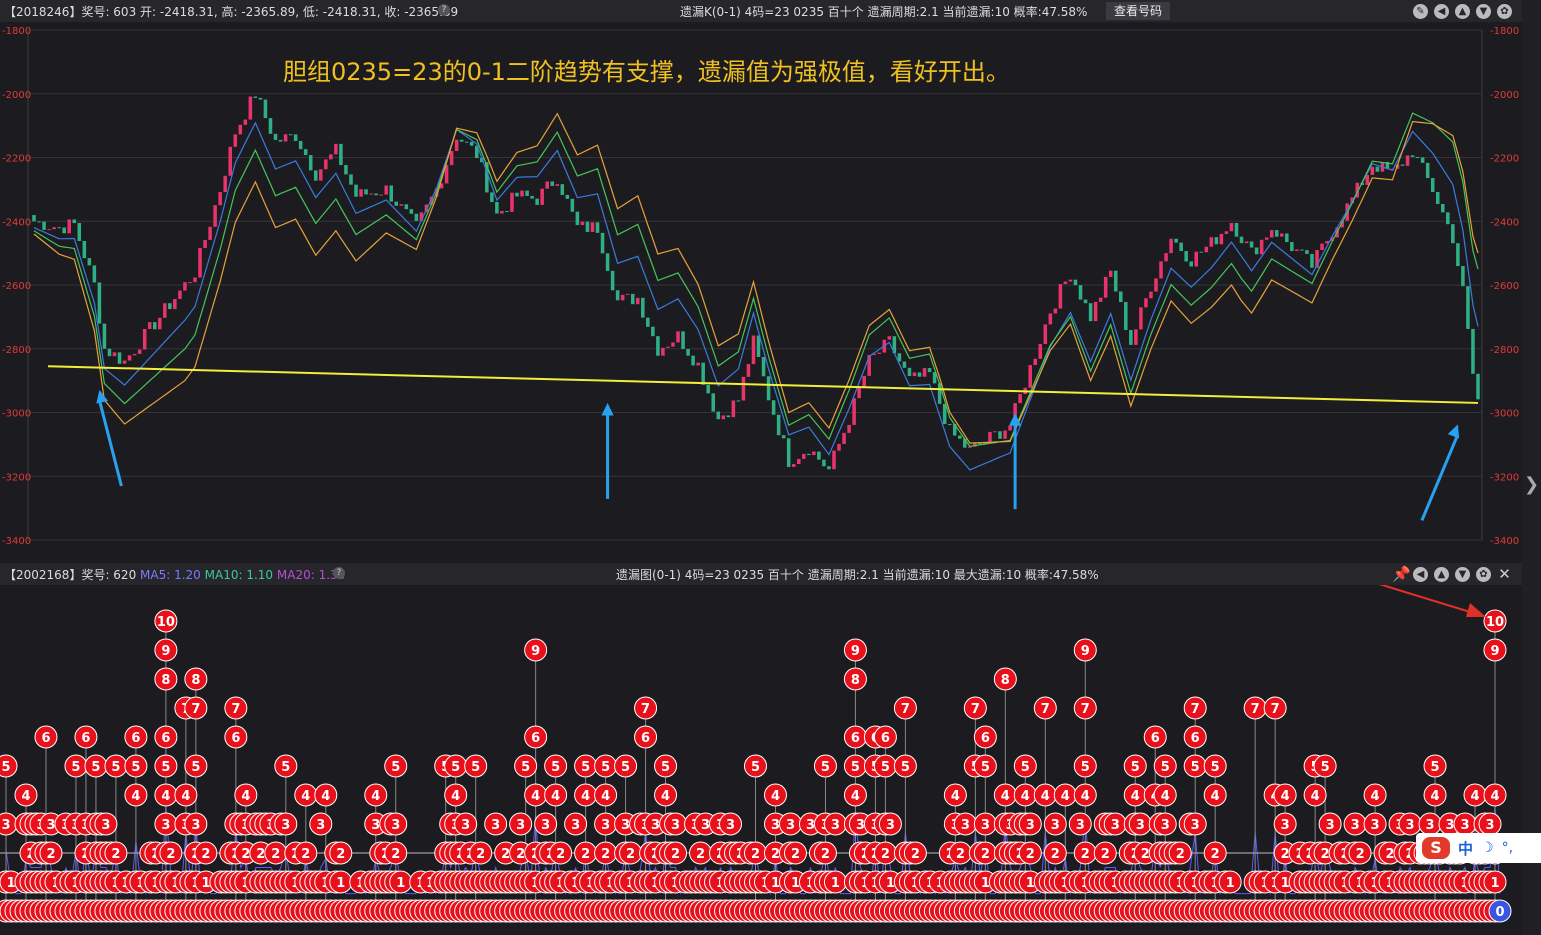 This screenshot has height=935, width=1541. I want to click on punctuation-icon: °,, so click(1507, 848).